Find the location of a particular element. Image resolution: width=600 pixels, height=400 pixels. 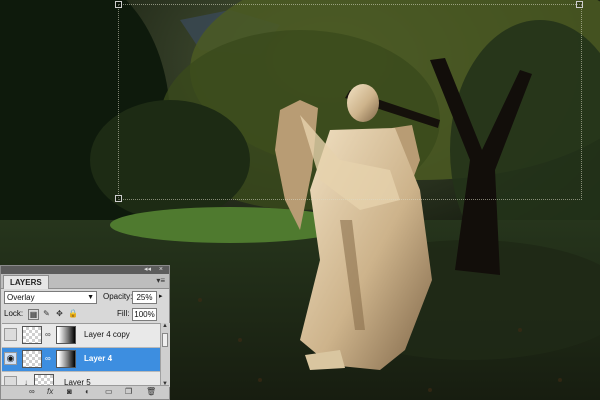

layers-scrollbar: ▲ ▼ is located at coordinates (165, 355).